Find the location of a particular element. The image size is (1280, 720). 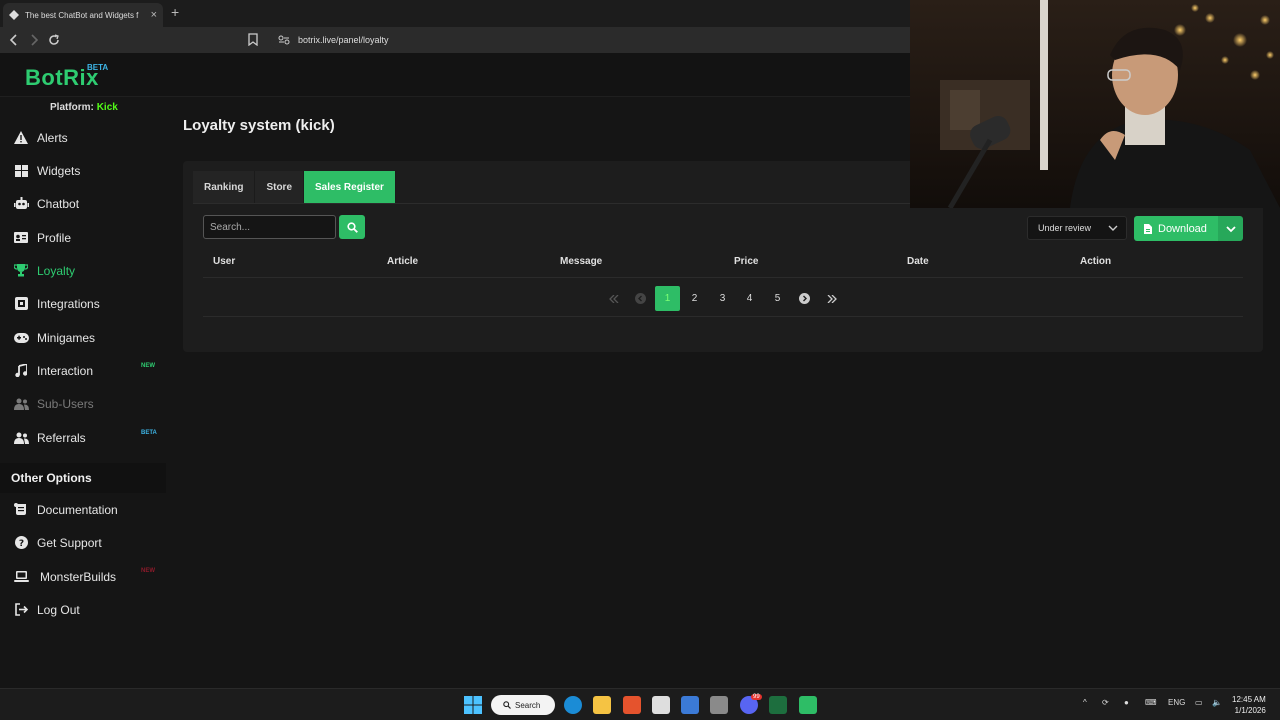

column-header-user: User is located at coordinates (224, 261).